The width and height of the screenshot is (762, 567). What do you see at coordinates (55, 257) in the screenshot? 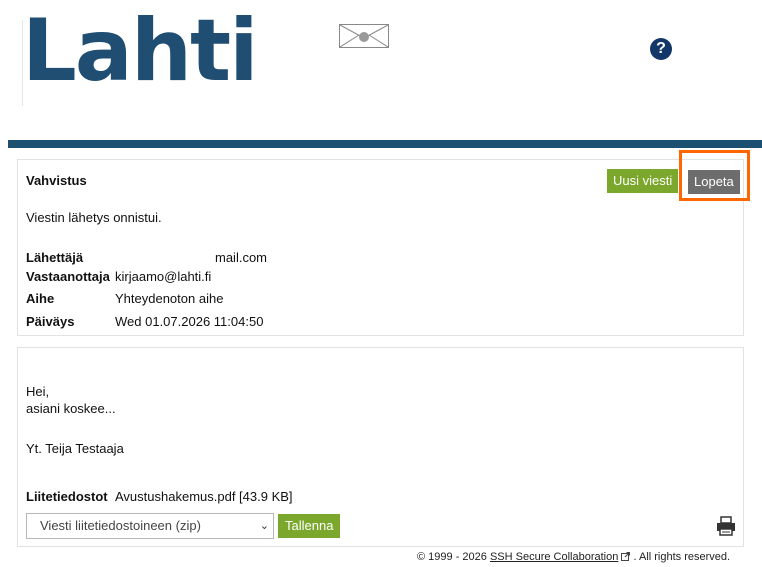
I see `sender-label: Lähettäjä` at bounding box center [55, 257].